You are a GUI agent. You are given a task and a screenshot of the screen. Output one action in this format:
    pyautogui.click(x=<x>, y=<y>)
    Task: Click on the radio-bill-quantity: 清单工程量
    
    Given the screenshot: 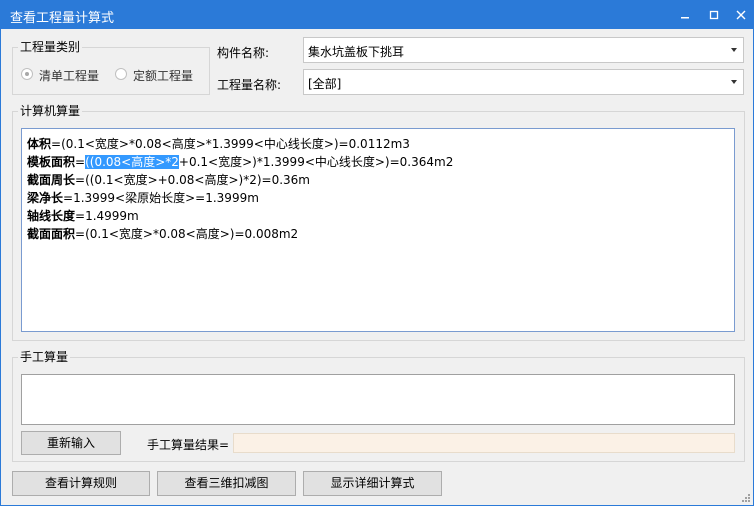 What is the action you would take?
    pyautogui.click(x=66, y=75)
    